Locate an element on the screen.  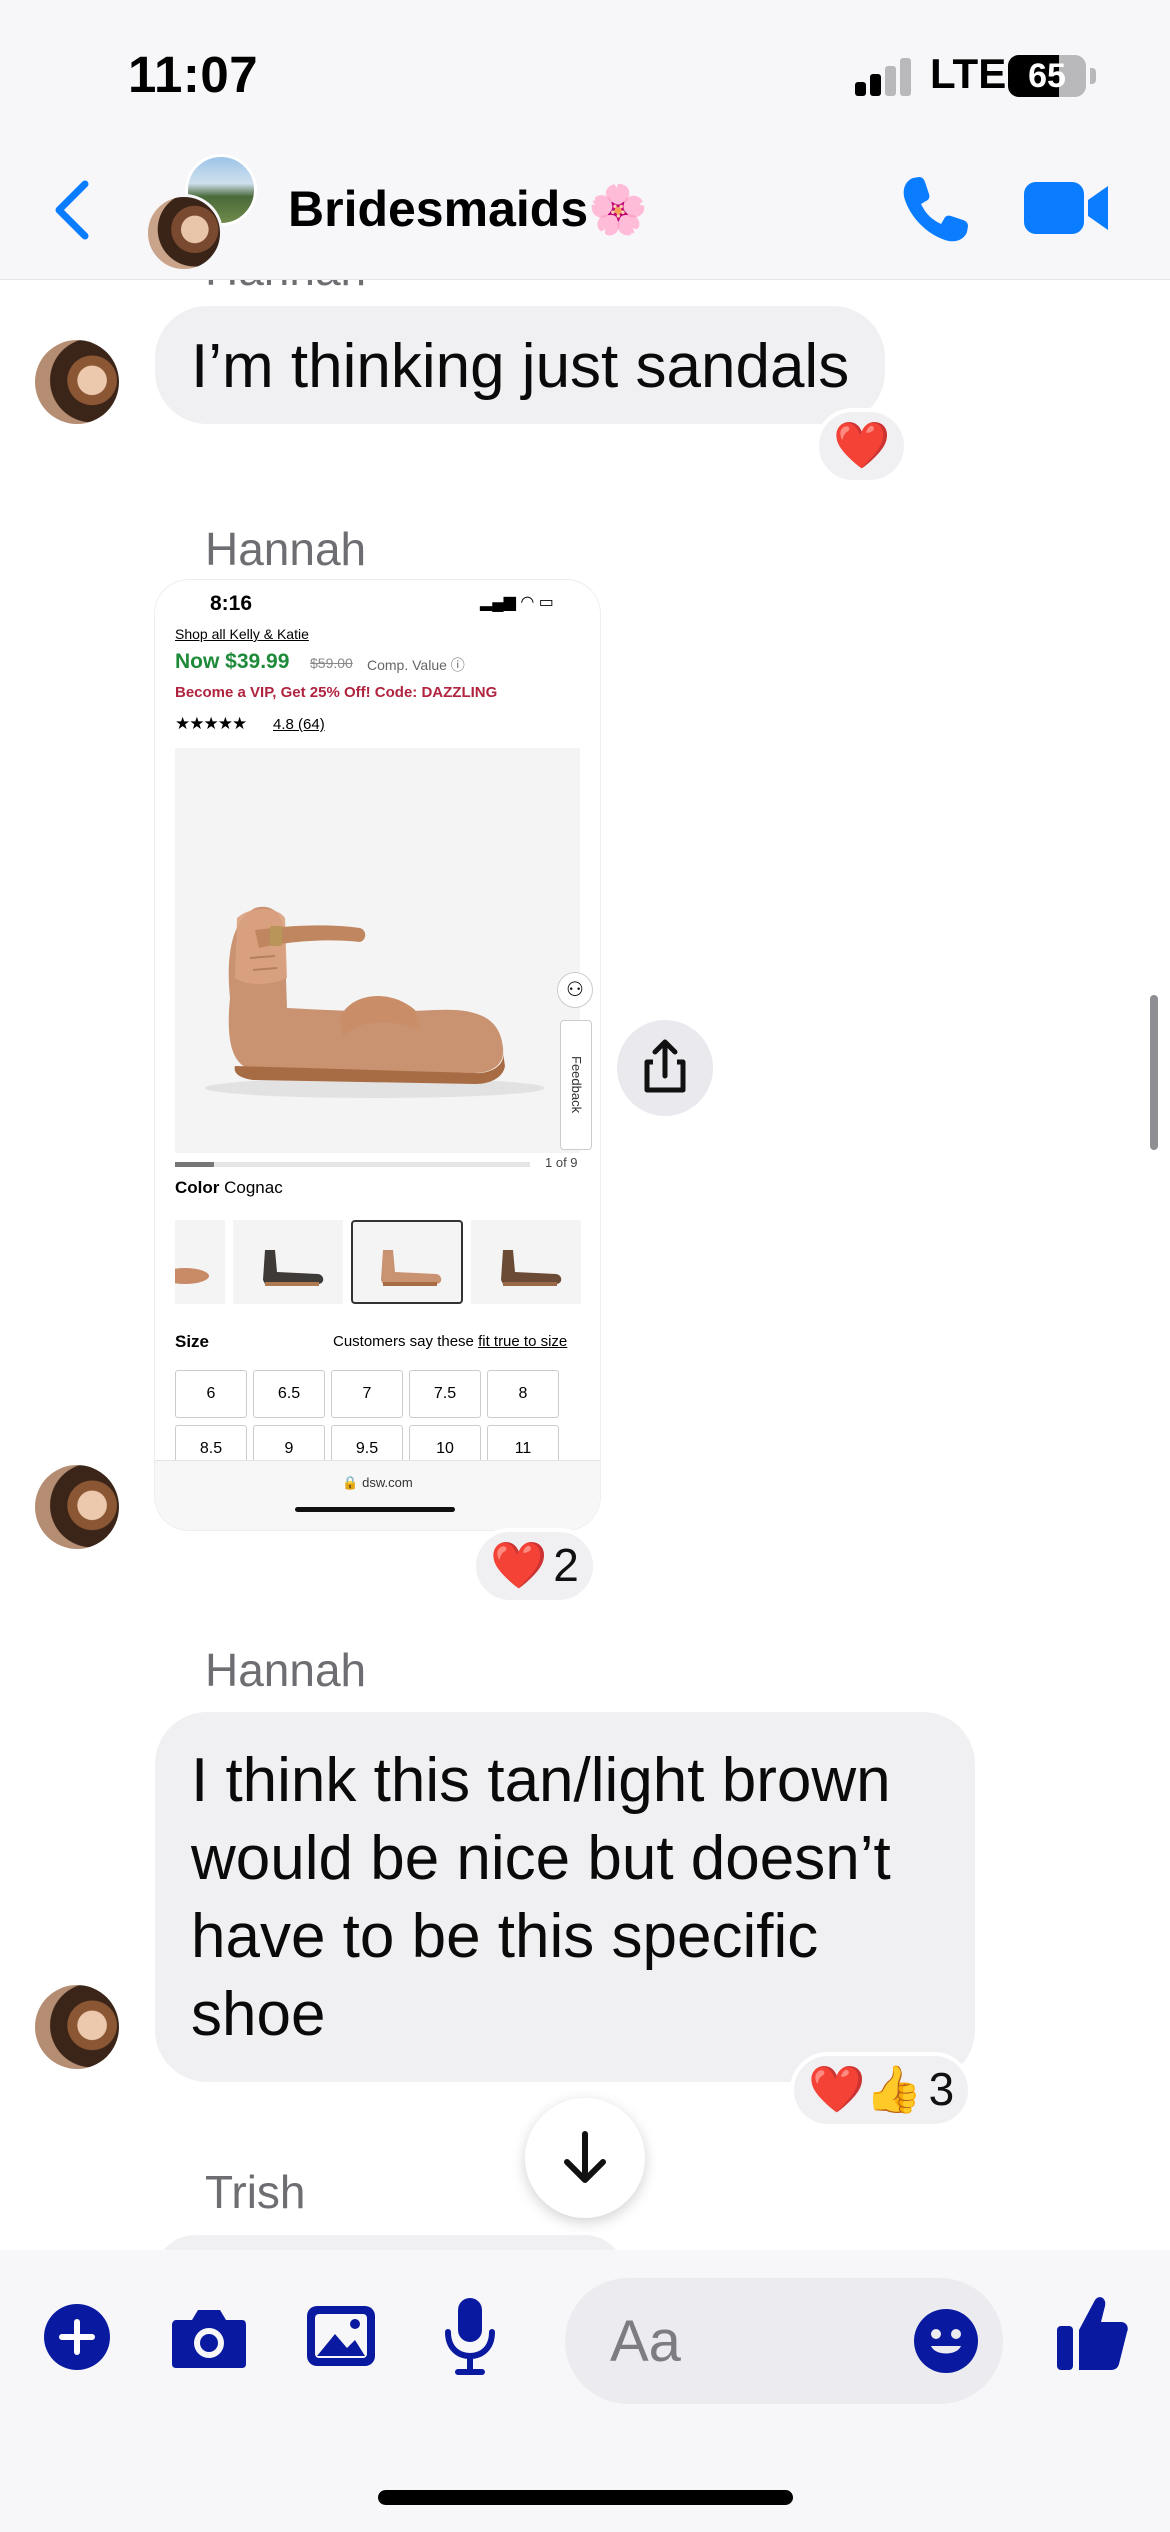
color-swatch-selected is located at coordinates (407, 1262).